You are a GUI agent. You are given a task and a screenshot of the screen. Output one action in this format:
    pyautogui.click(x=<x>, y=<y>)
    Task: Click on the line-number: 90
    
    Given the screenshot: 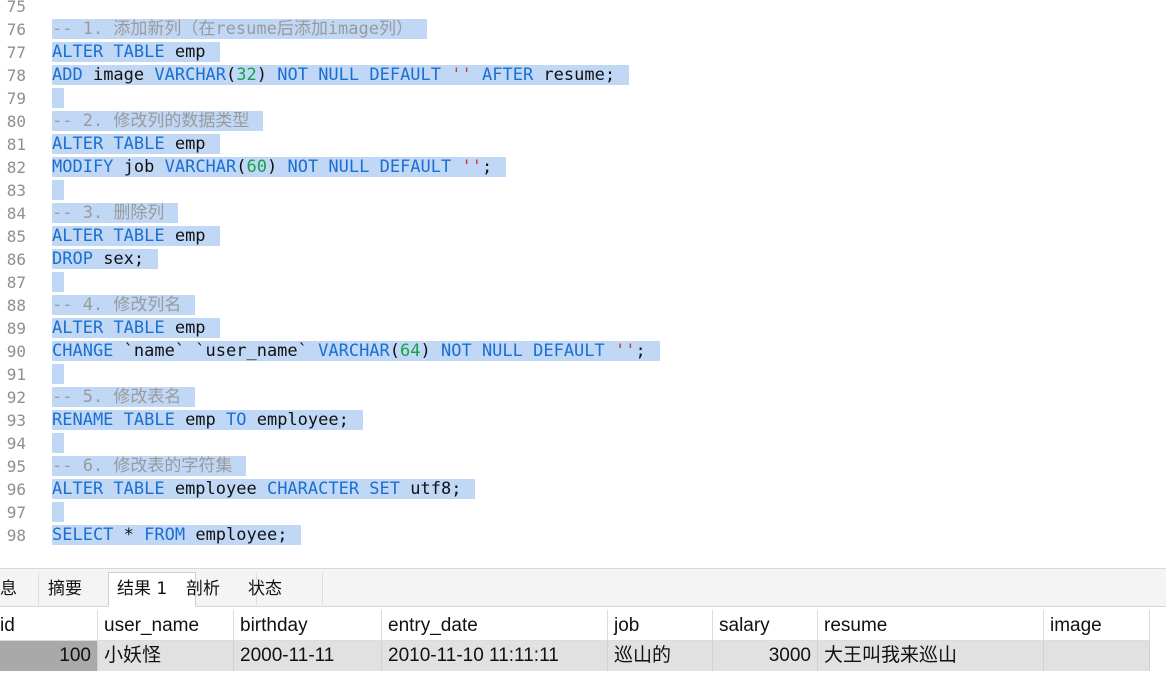 What is the action you would take?
    pyautogui.click(x=16, y=351)
    